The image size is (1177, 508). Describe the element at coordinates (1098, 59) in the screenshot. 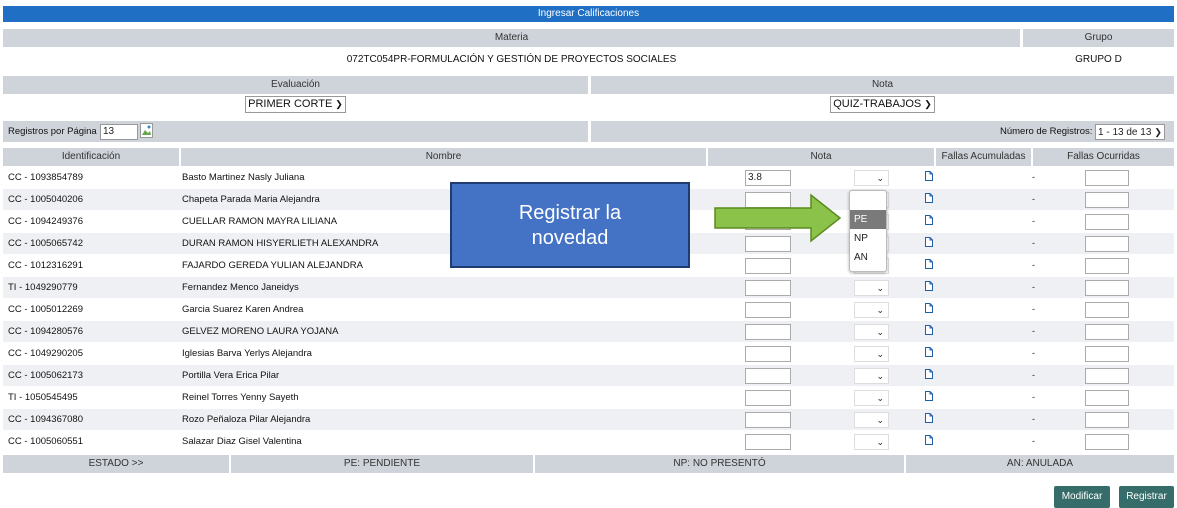

I see `grupo-value: GRUPO D` at that location.